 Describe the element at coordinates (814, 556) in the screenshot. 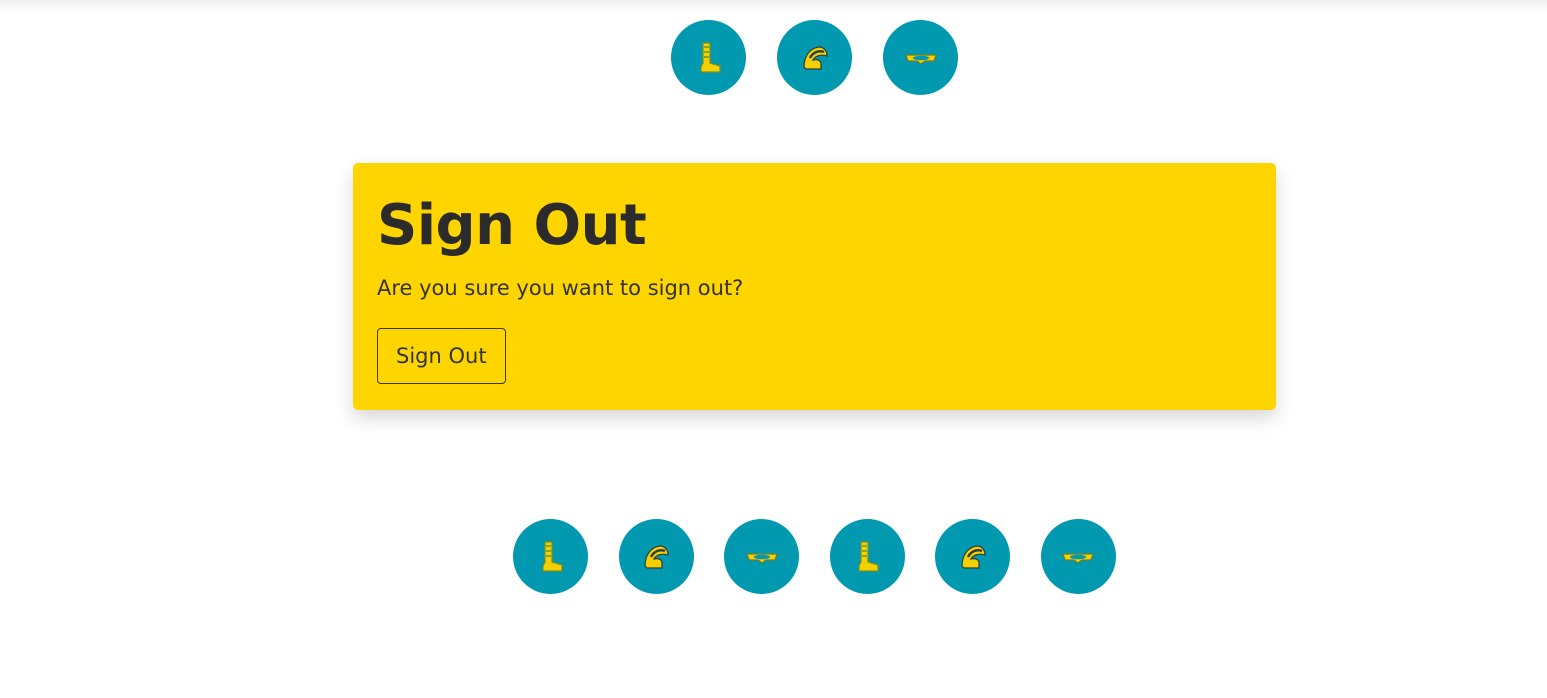

I see `bottom-gear-icon-row` at that location.